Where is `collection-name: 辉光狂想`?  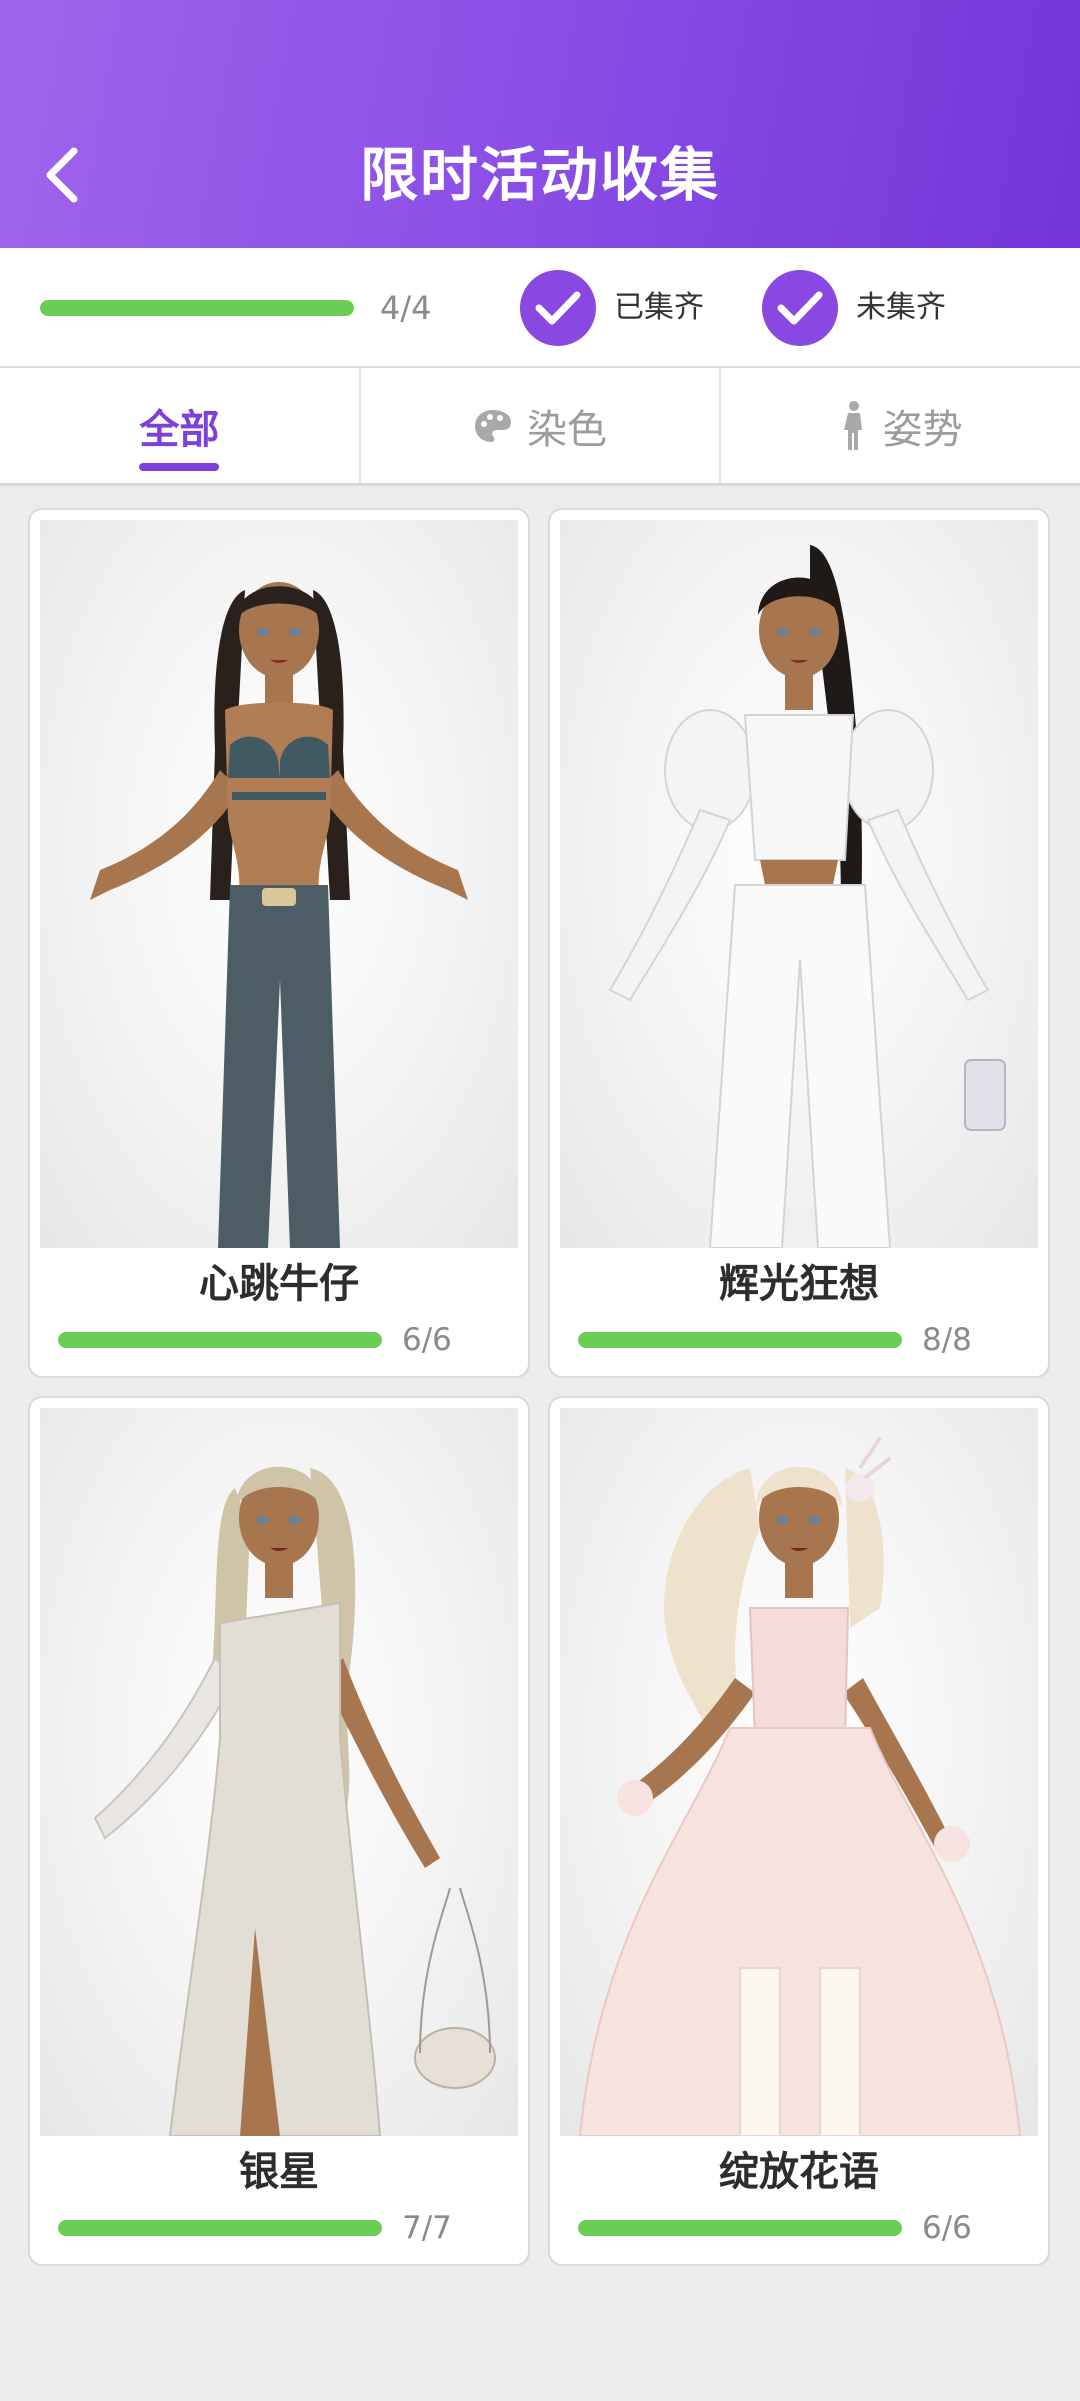 collection-name: 辉光狂想 is located at coordinates (799, 1284).